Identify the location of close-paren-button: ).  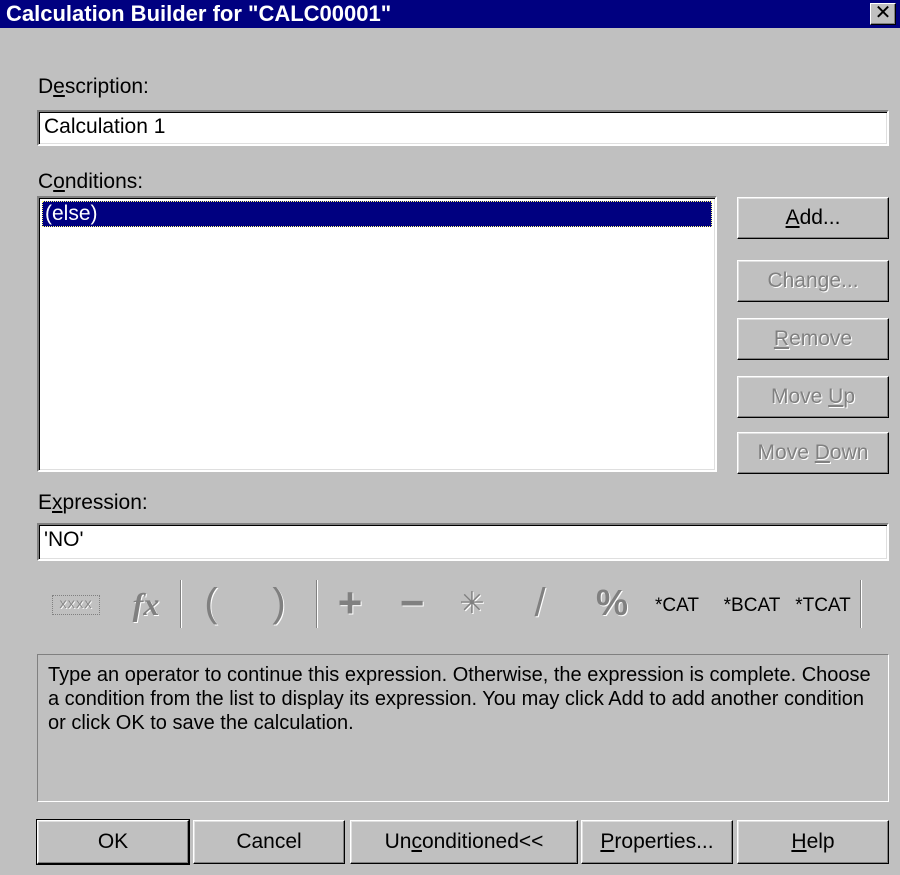
(279, 603).